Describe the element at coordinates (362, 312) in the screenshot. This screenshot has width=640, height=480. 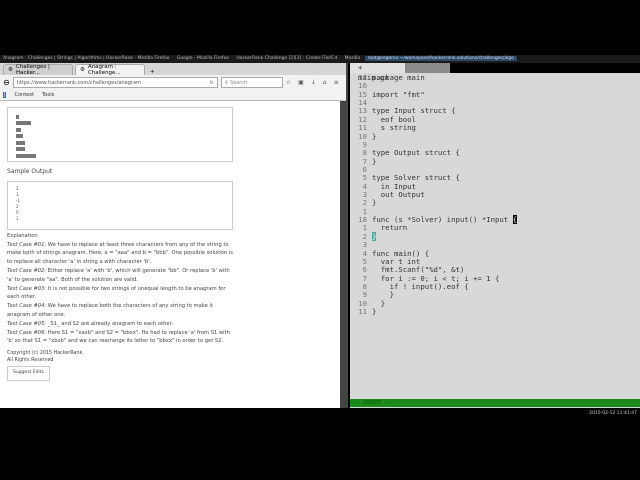
I see `line-number: 11` at that location.